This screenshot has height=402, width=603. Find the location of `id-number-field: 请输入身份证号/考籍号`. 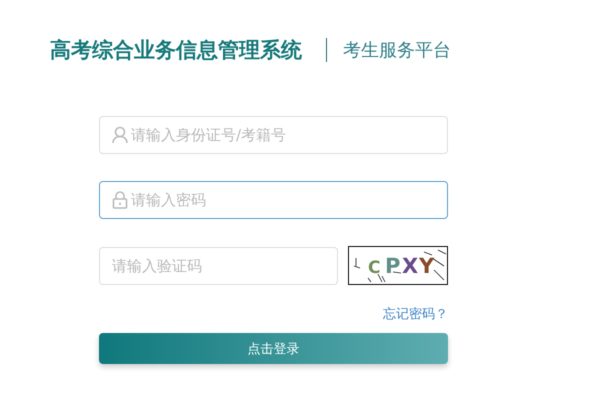

id-number-field: 请输入身份证号/考籍号 is located at coordinates (273, 135).